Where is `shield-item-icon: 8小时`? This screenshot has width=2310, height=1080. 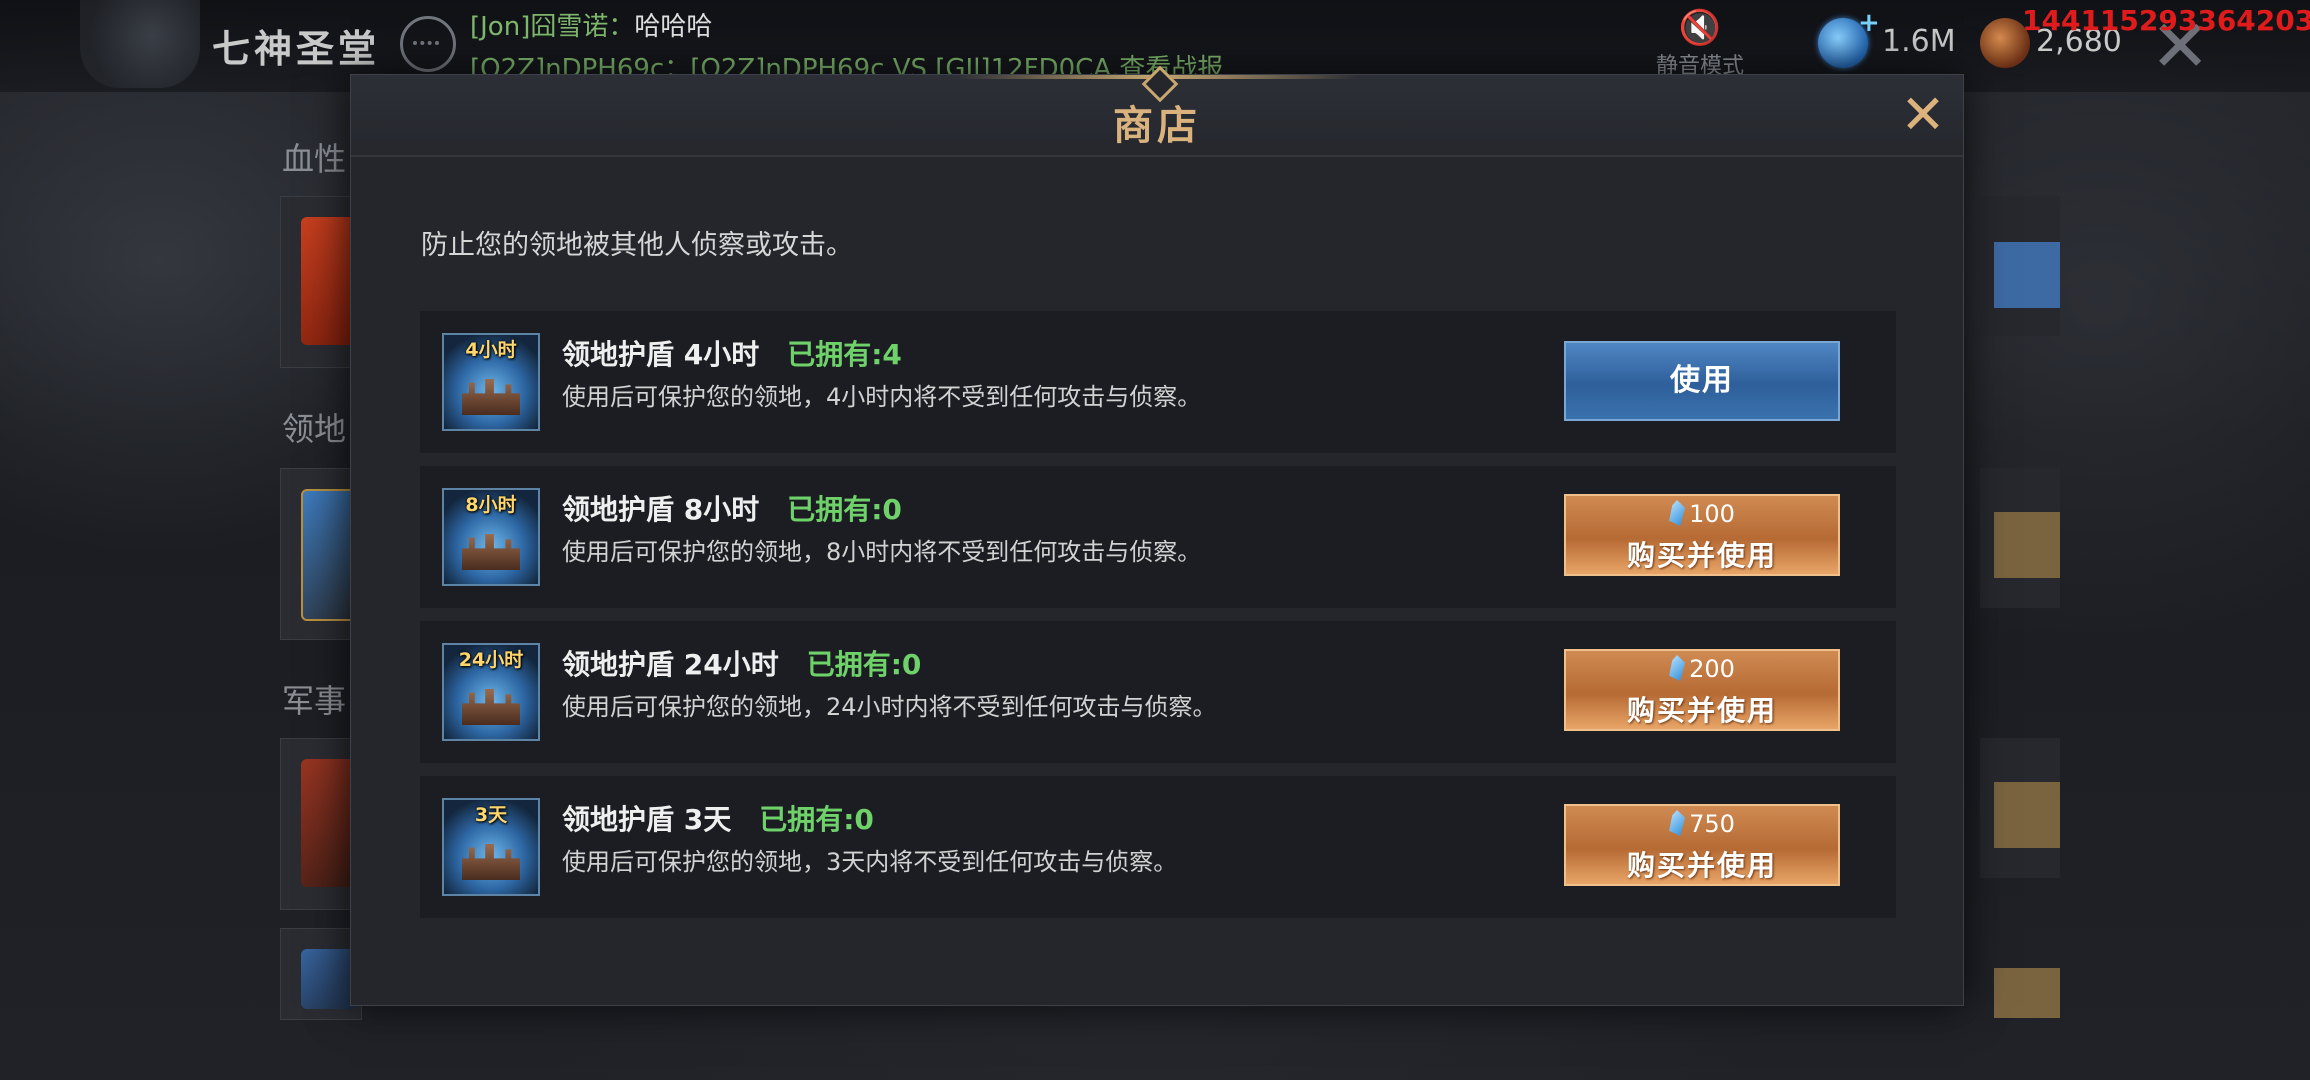
shield-item-icon: 8小时 is located at coordinates (491, 537).